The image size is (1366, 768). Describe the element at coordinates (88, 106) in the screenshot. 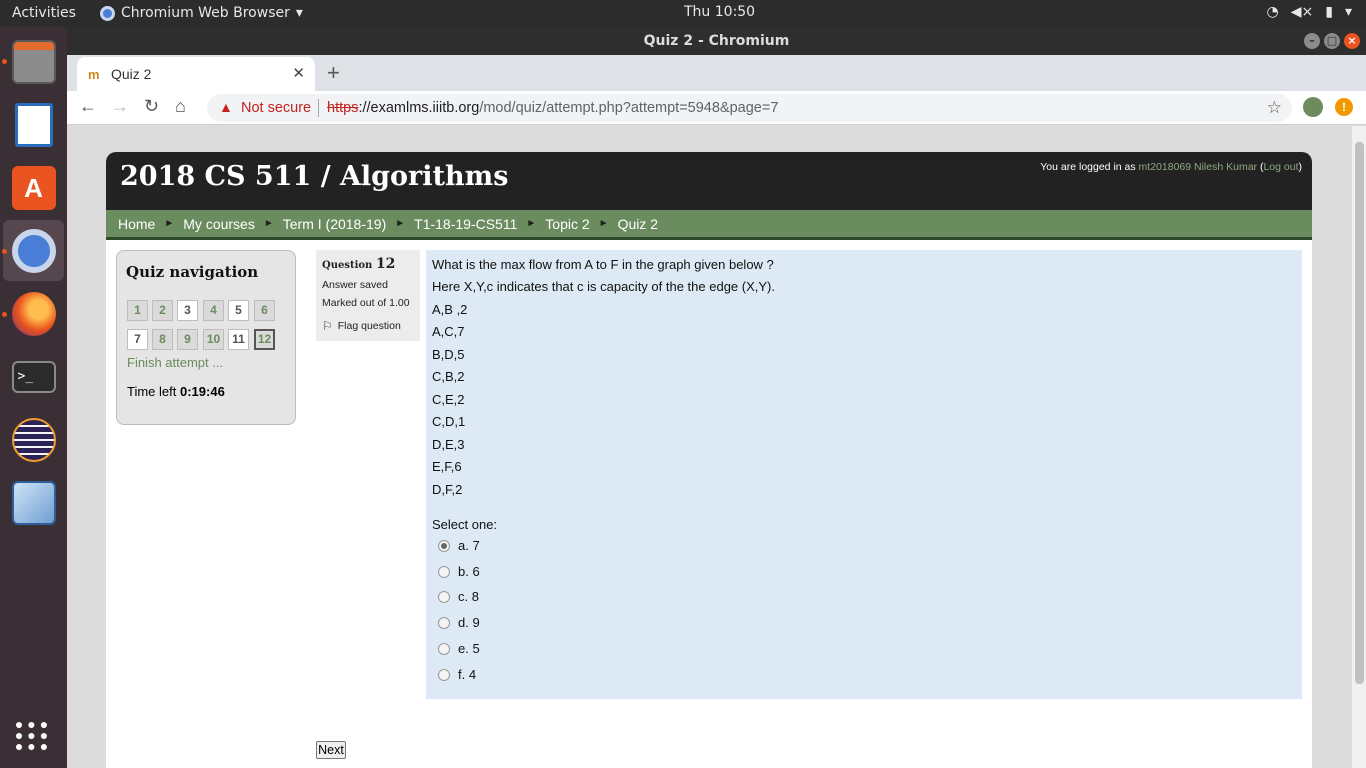

I see `back-button: ←` at that location.